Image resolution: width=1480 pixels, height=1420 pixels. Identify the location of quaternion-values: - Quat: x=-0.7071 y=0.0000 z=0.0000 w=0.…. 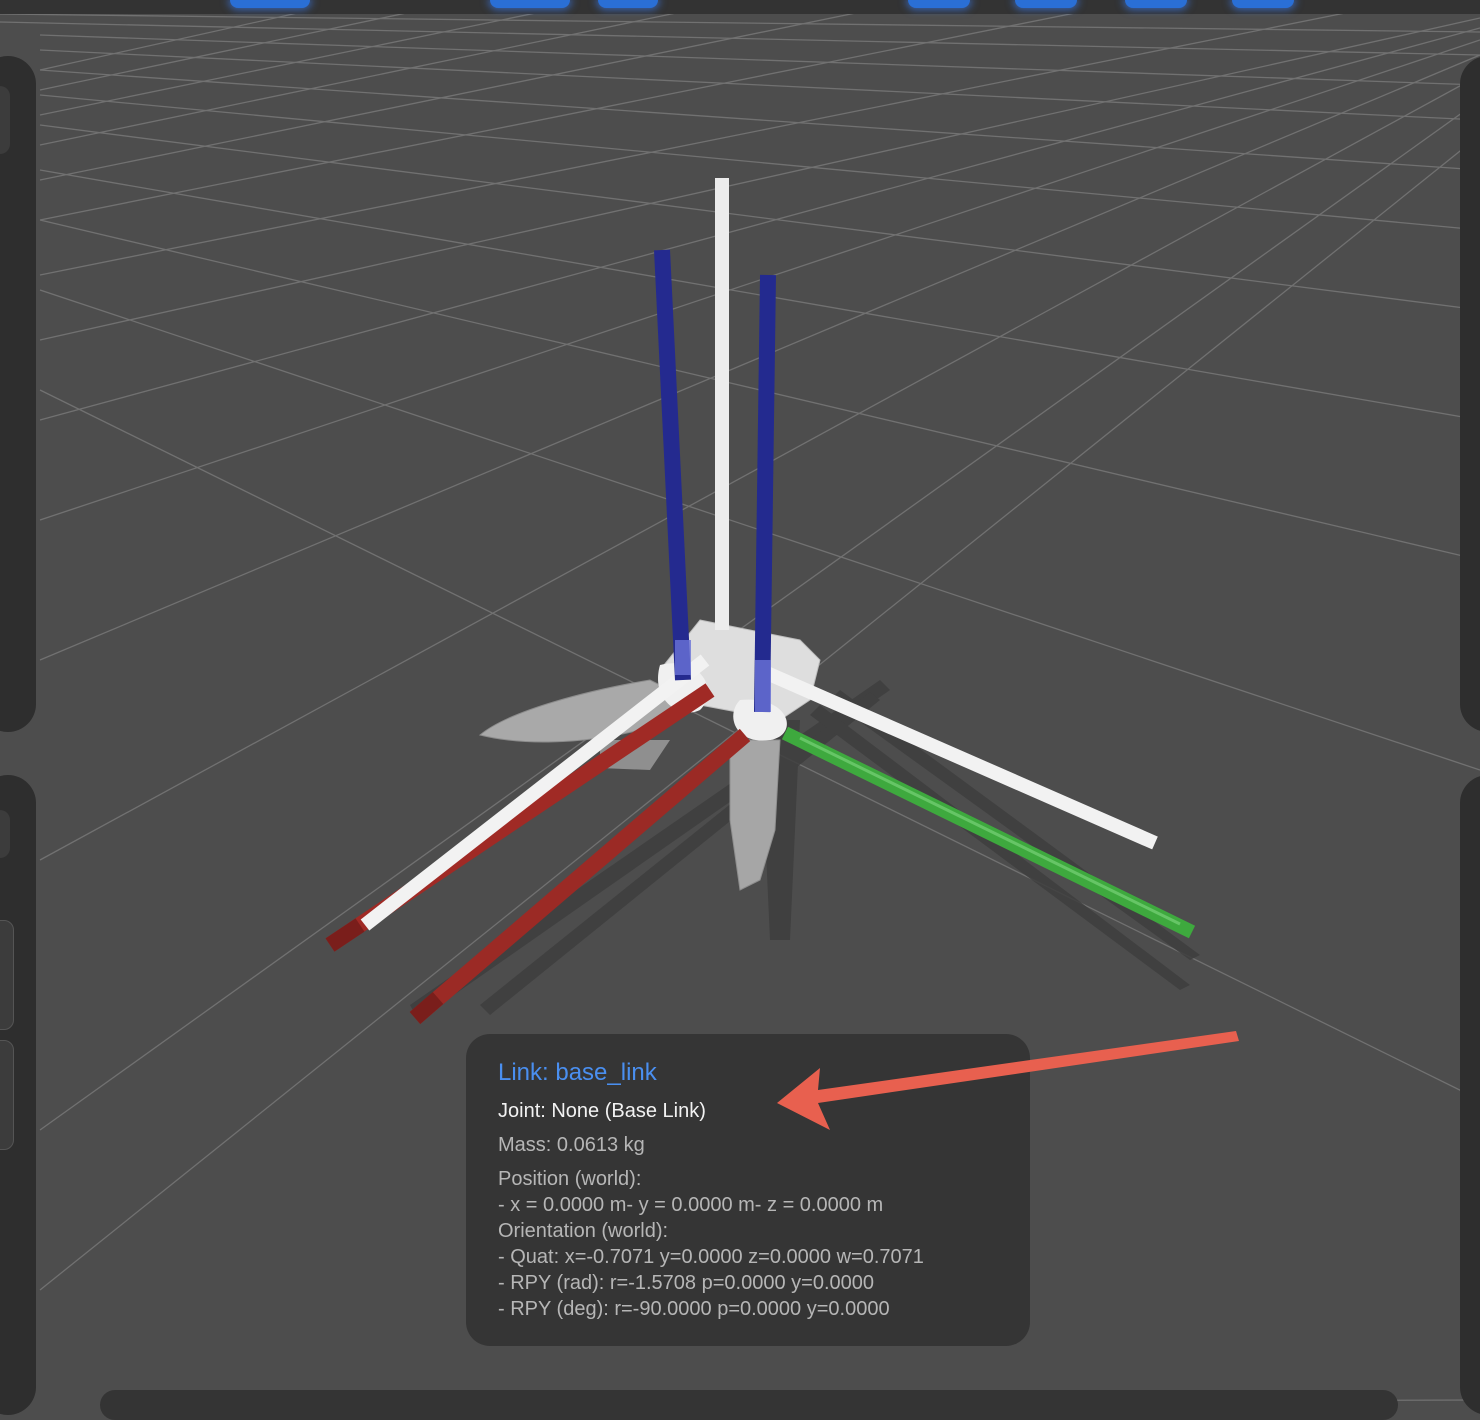
(711, 1257).